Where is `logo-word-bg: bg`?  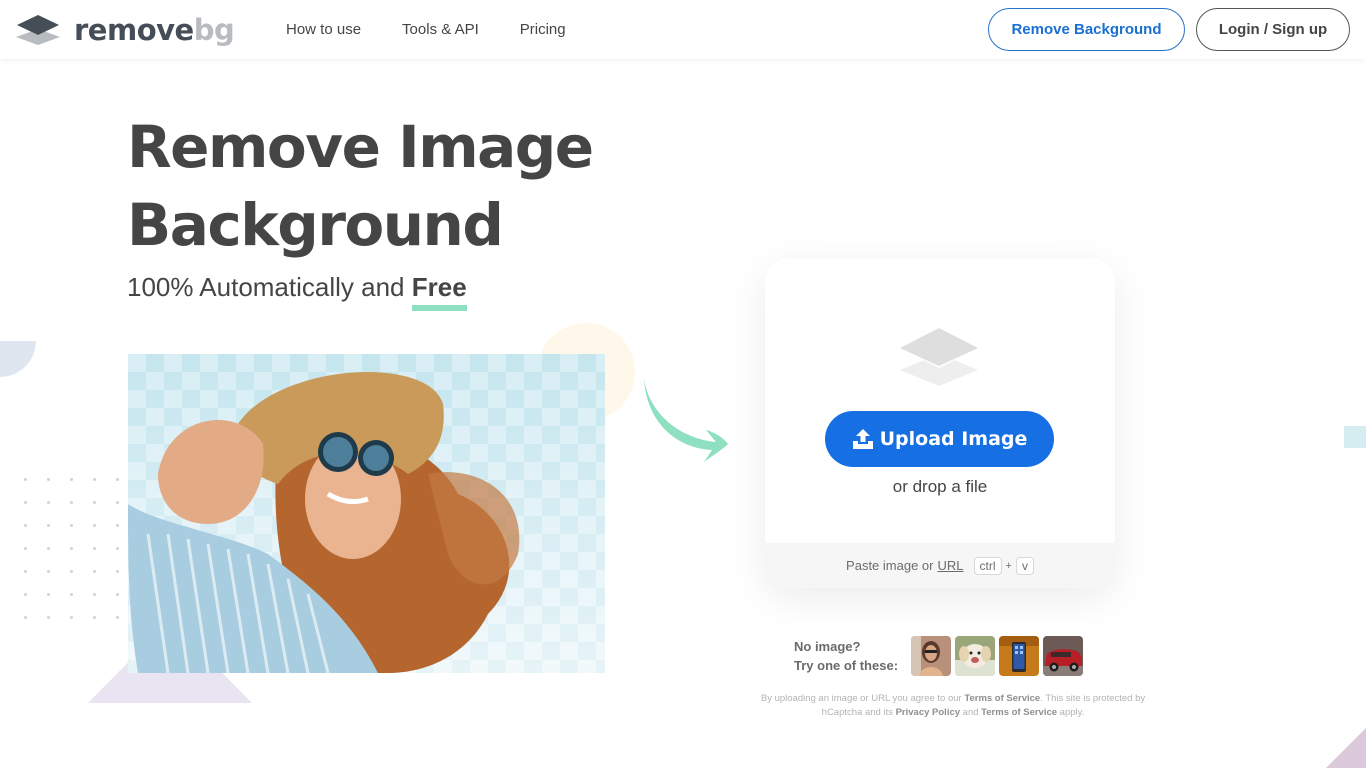
logo-word-bg: bg is located at coordinates (214, 30).